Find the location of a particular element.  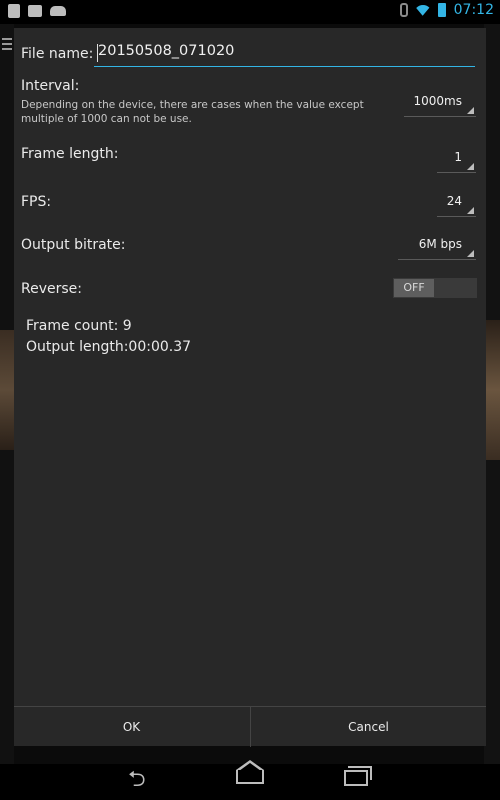

output-bitrate-label: Output bitrate: is located at coordinates (73, 245).